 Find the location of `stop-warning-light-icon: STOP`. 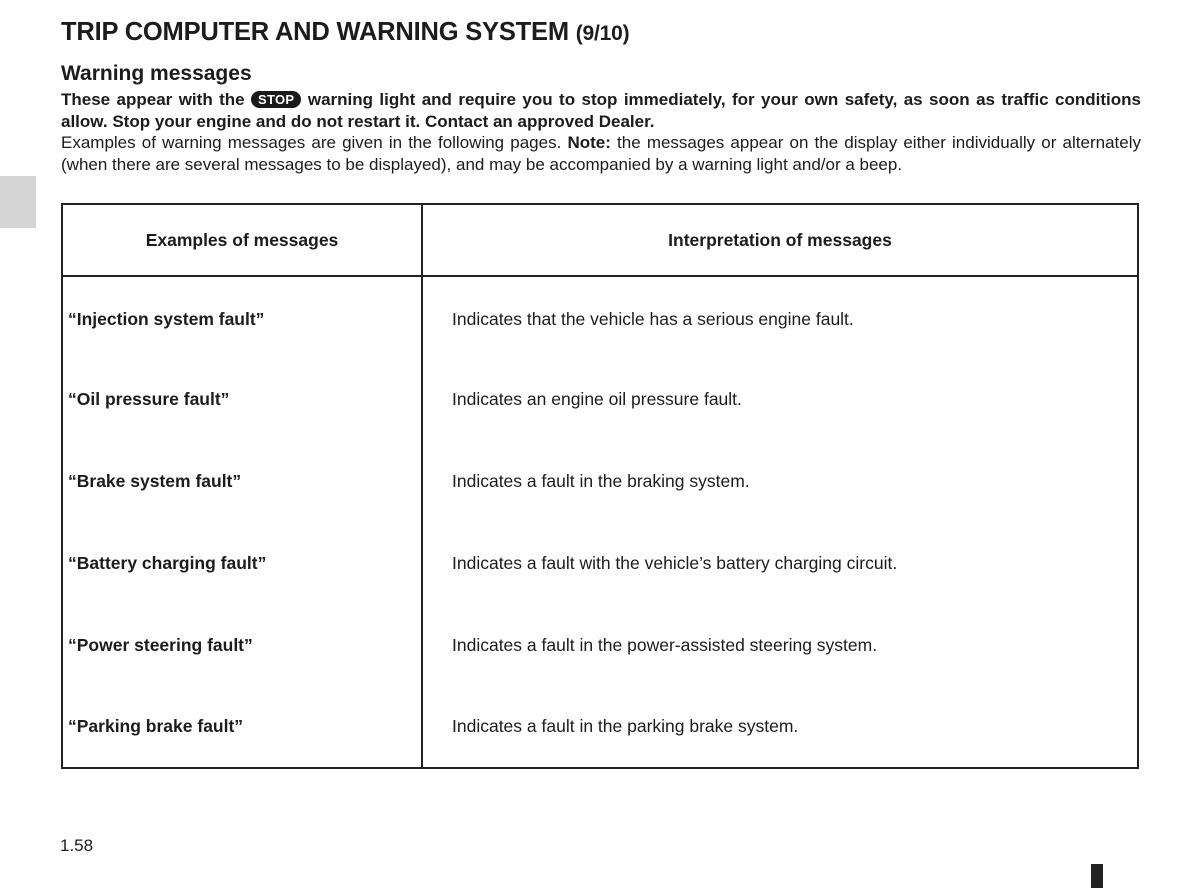

stop-warning-light-icon: STOP is located at coordinates (276, 99).